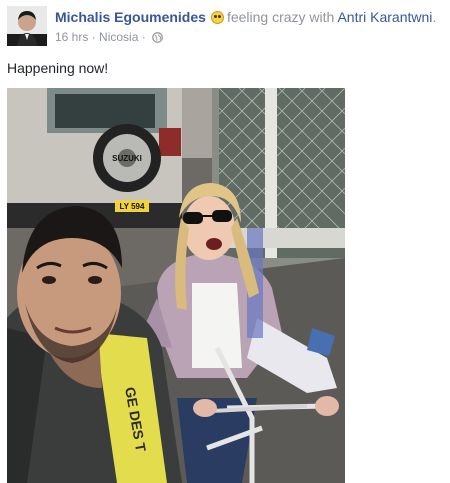 The height and width of the screenshot is (483, 450). I want to click on author-avatar, so click(27, 26).